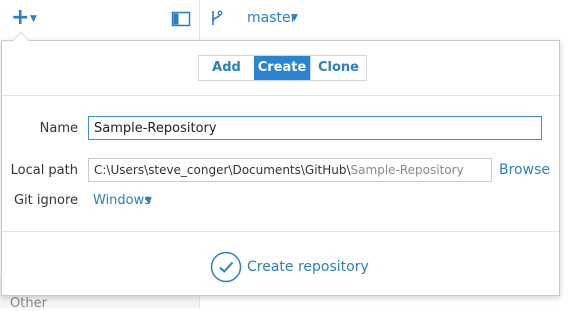  What do you see at coordinates (226, 68) in the screenshot?
I see `tab-add: Add` at bounding box center [226, 68].